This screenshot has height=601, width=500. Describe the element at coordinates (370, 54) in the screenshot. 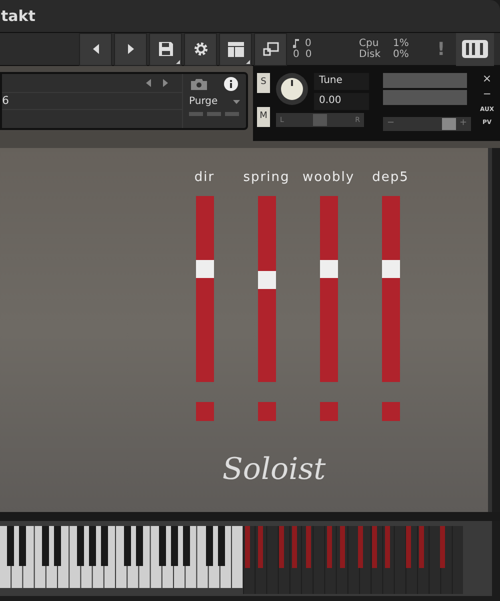

I see `disk-label: Disk` at that location.